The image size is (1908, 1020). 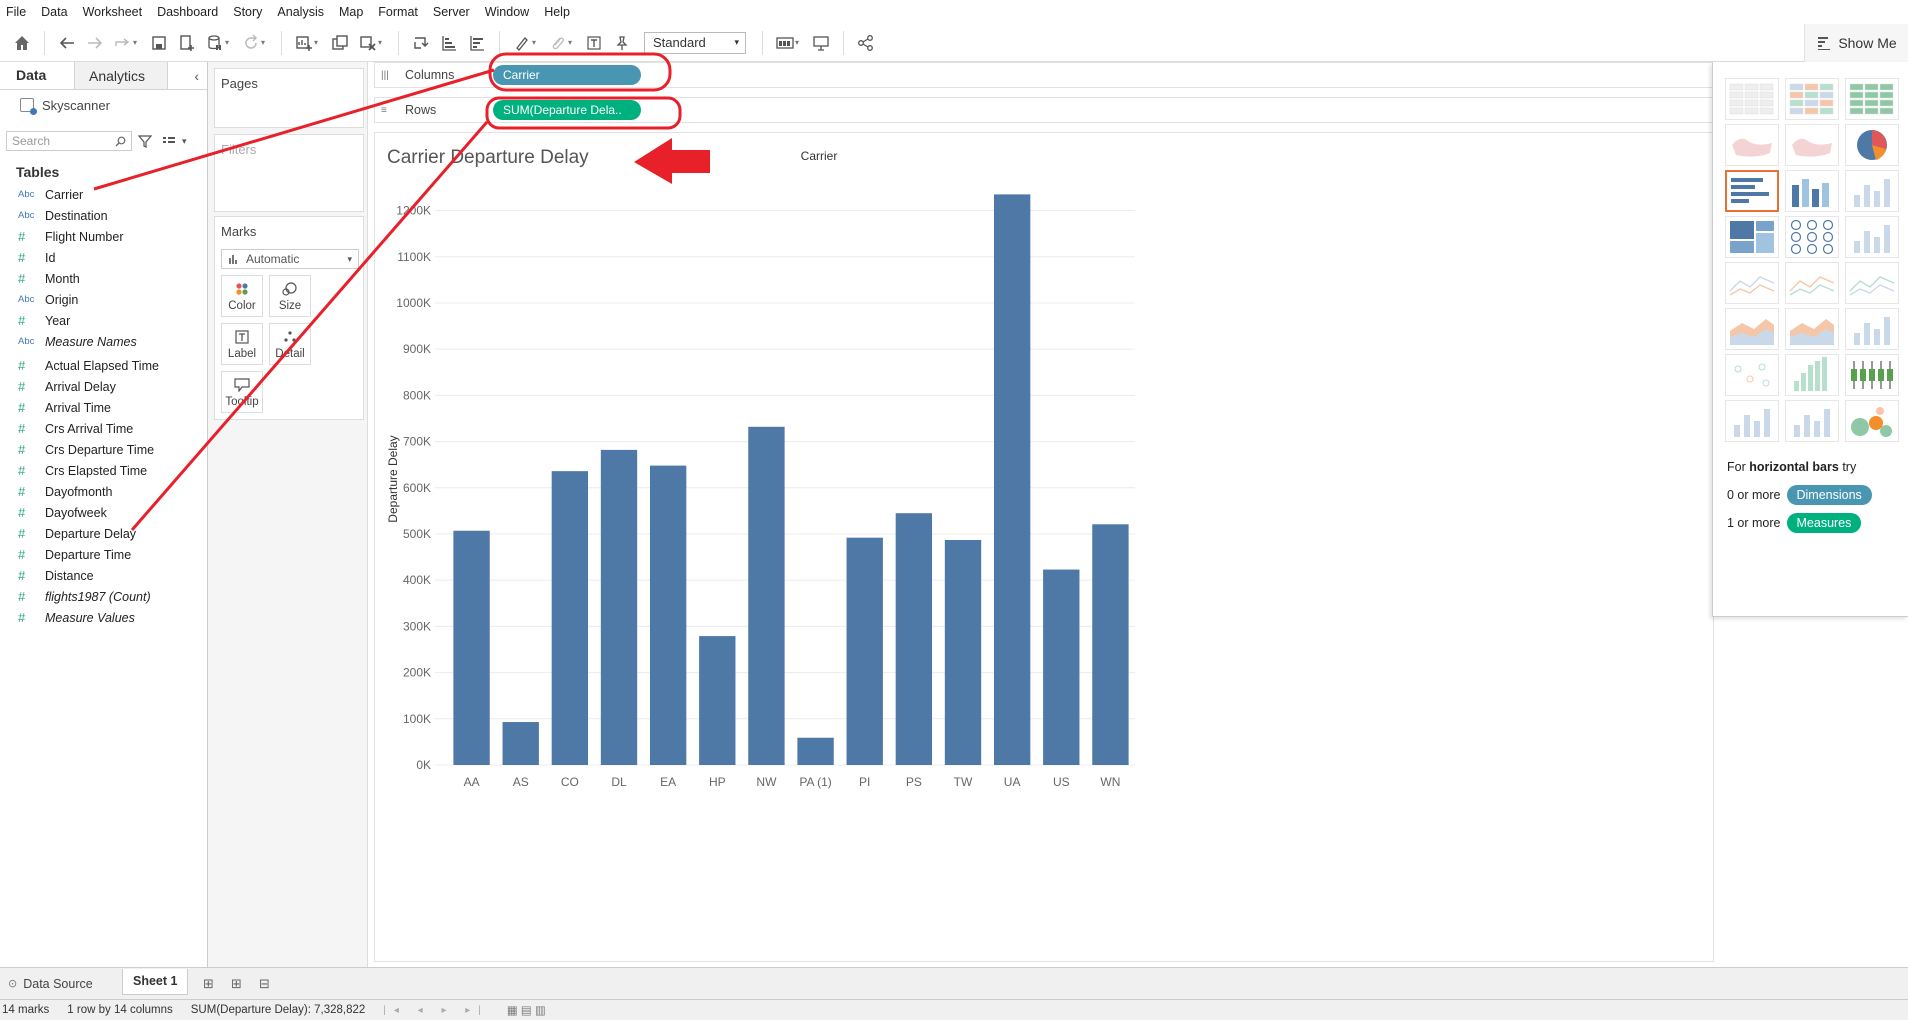 I want to click on pages-card: Pages, so click(x=289, y=98).